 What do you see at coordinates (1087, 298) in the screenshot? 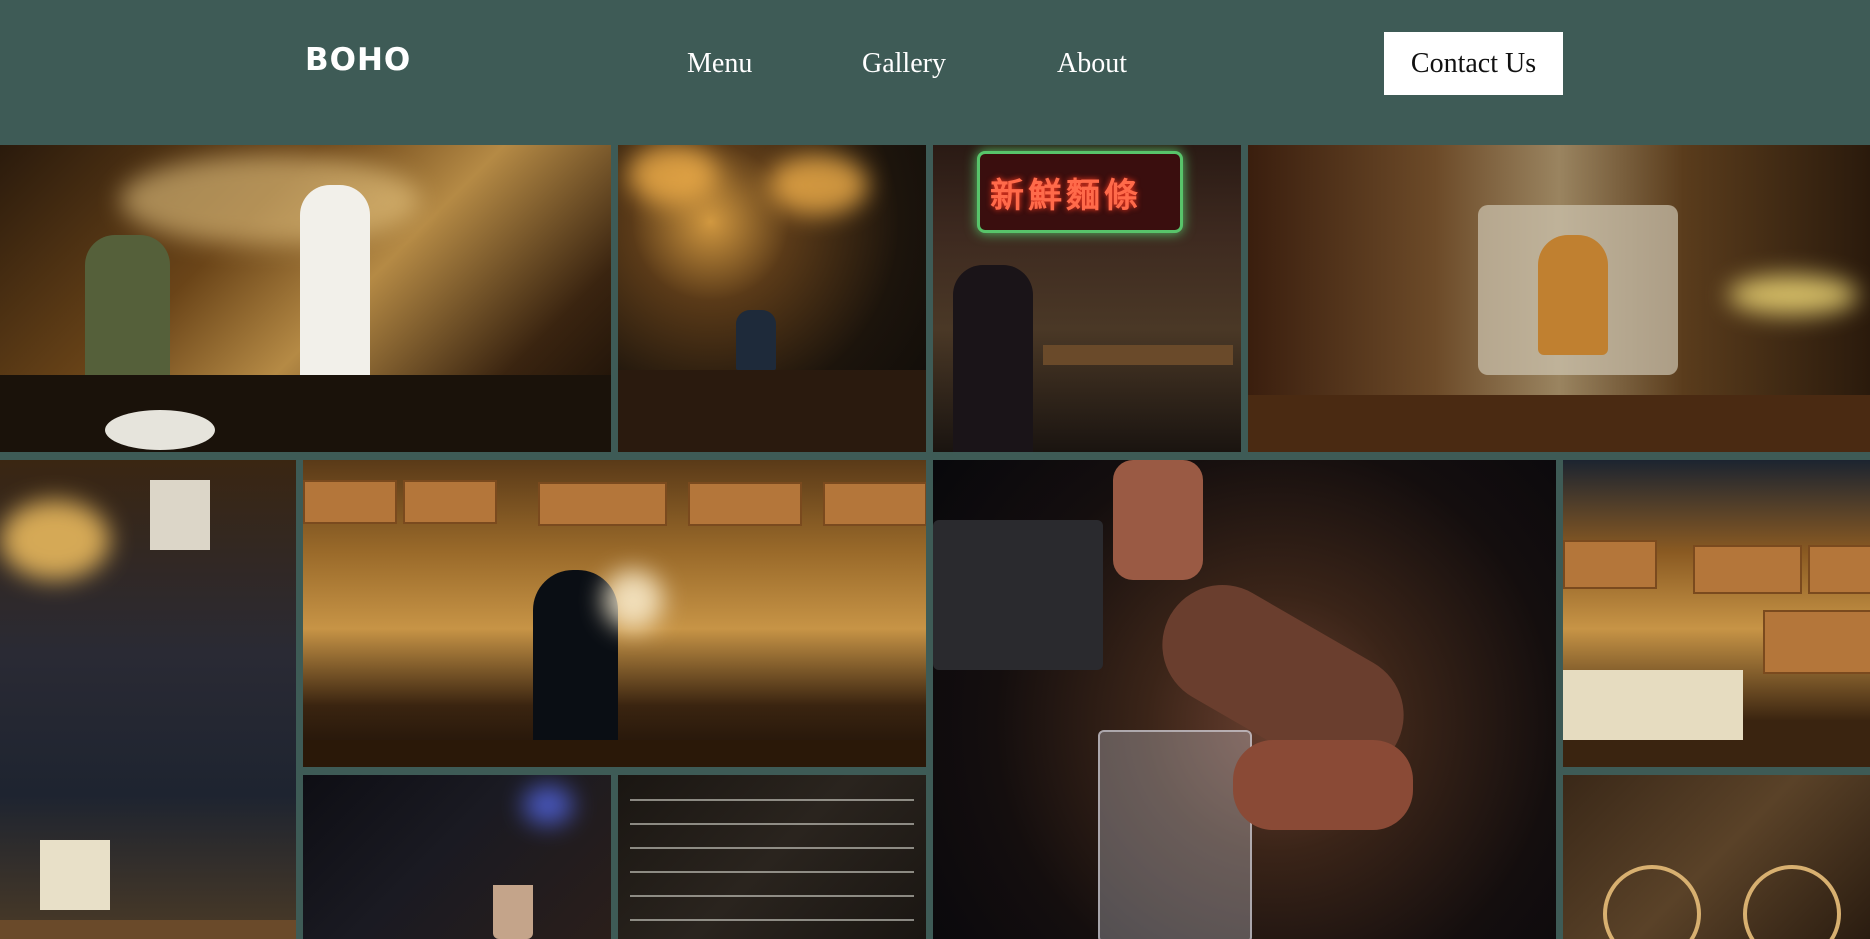
I see `neon-sign-restaurant-crowd-photo: 新鮮麵條` at bounding box center [1087, 298].